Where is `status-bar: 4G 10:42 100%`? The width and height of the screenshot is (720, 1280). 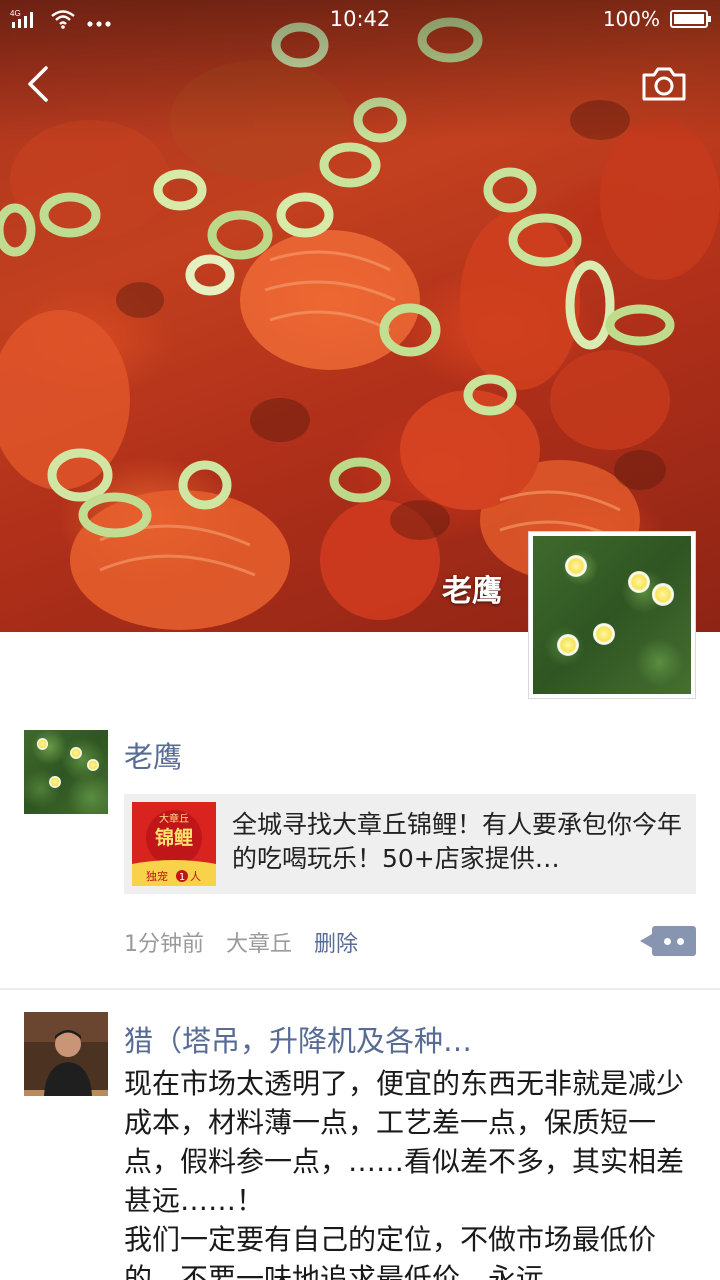 status-bar: 4G 10:42 100% is located at coordinates (360, 20).